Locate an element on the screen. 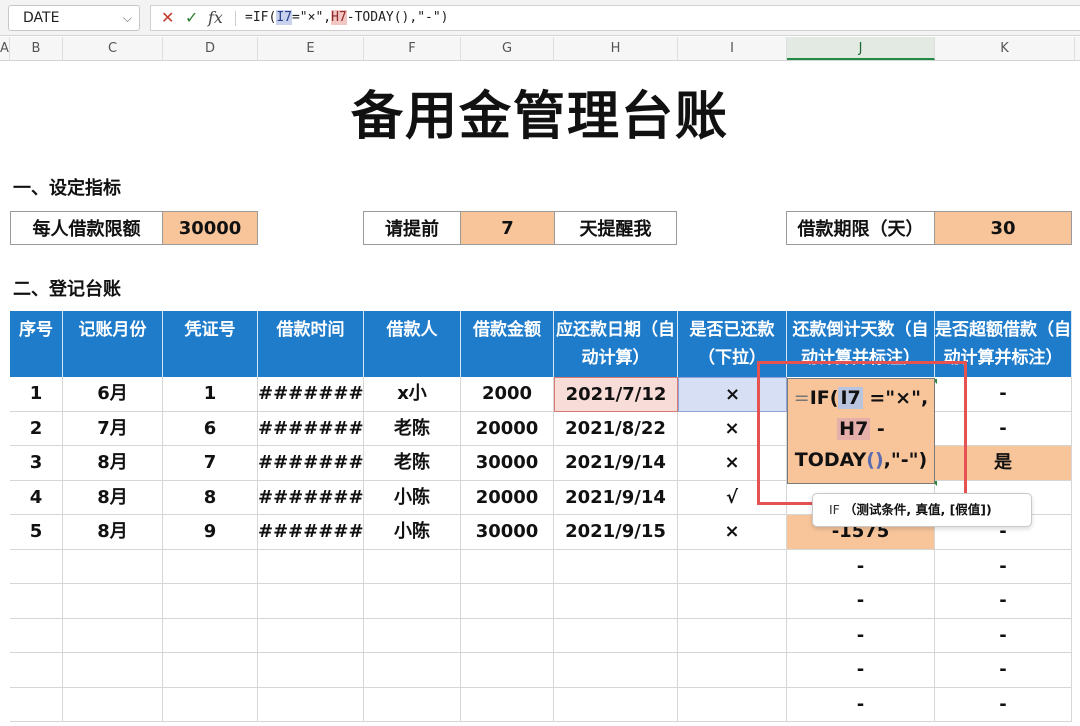 The image size is (1080, 726). column-header-g: G is located at coordinates (507, 48).